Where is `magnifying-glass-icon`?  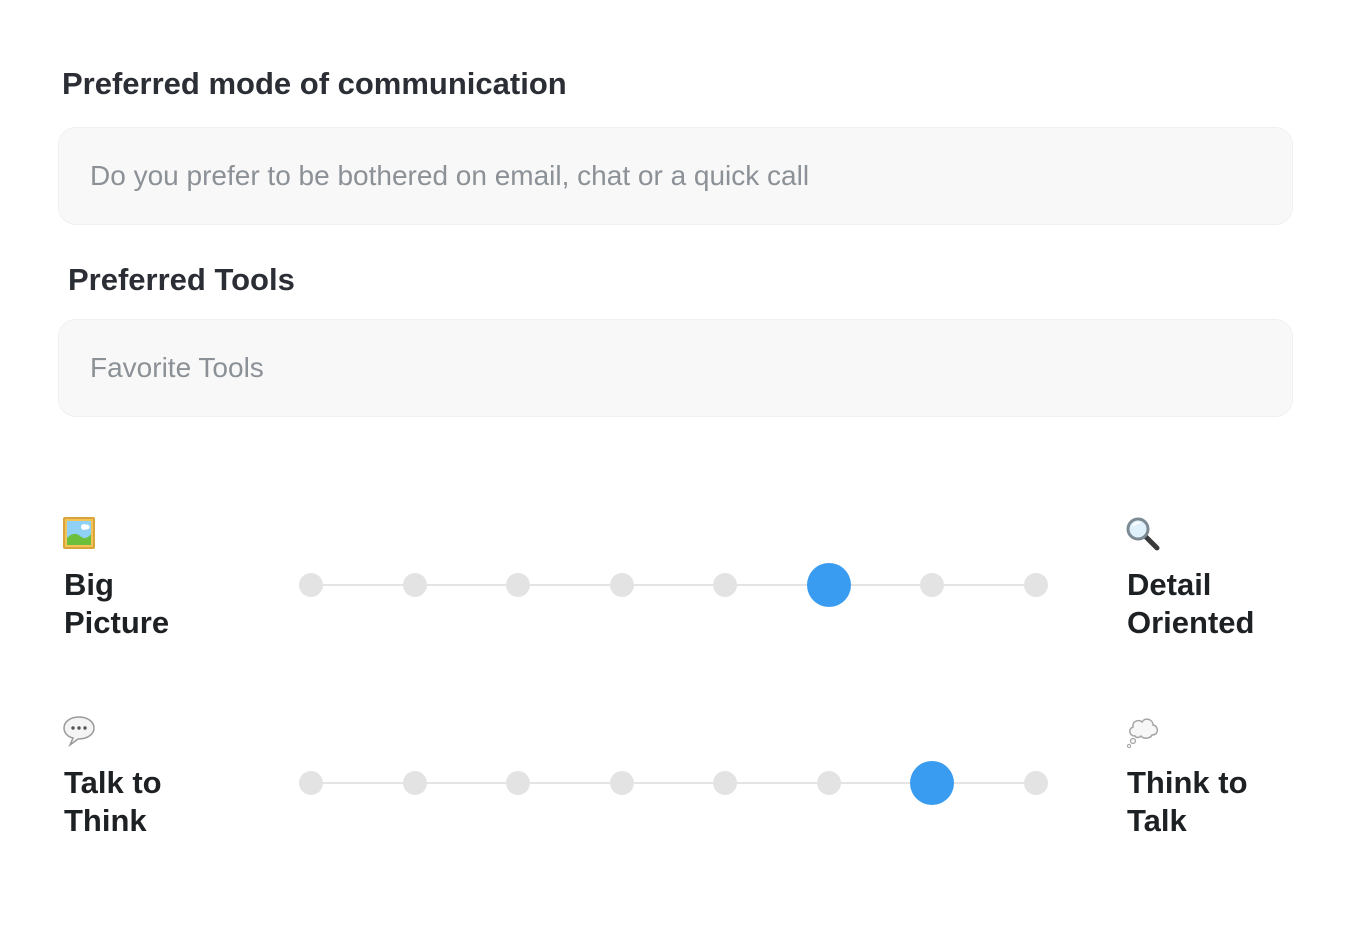 magnifying-glass-icon is located at coordinates (1143, 534).